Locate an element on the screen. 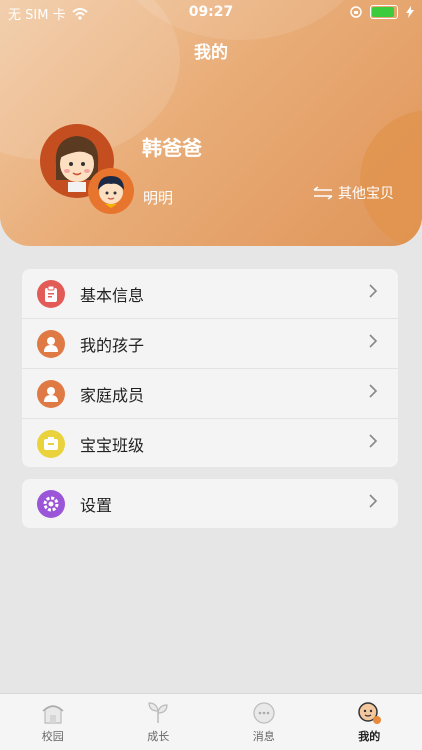 This screenshot has width=422, height=750. parent-name: 韩爸爸 is located at coordinates (172, 148).